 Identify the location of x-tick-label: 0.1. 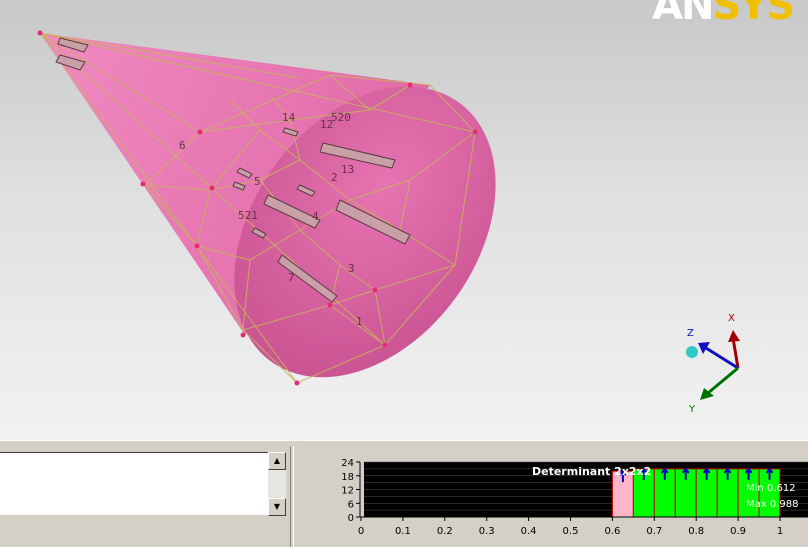
(403, 531).